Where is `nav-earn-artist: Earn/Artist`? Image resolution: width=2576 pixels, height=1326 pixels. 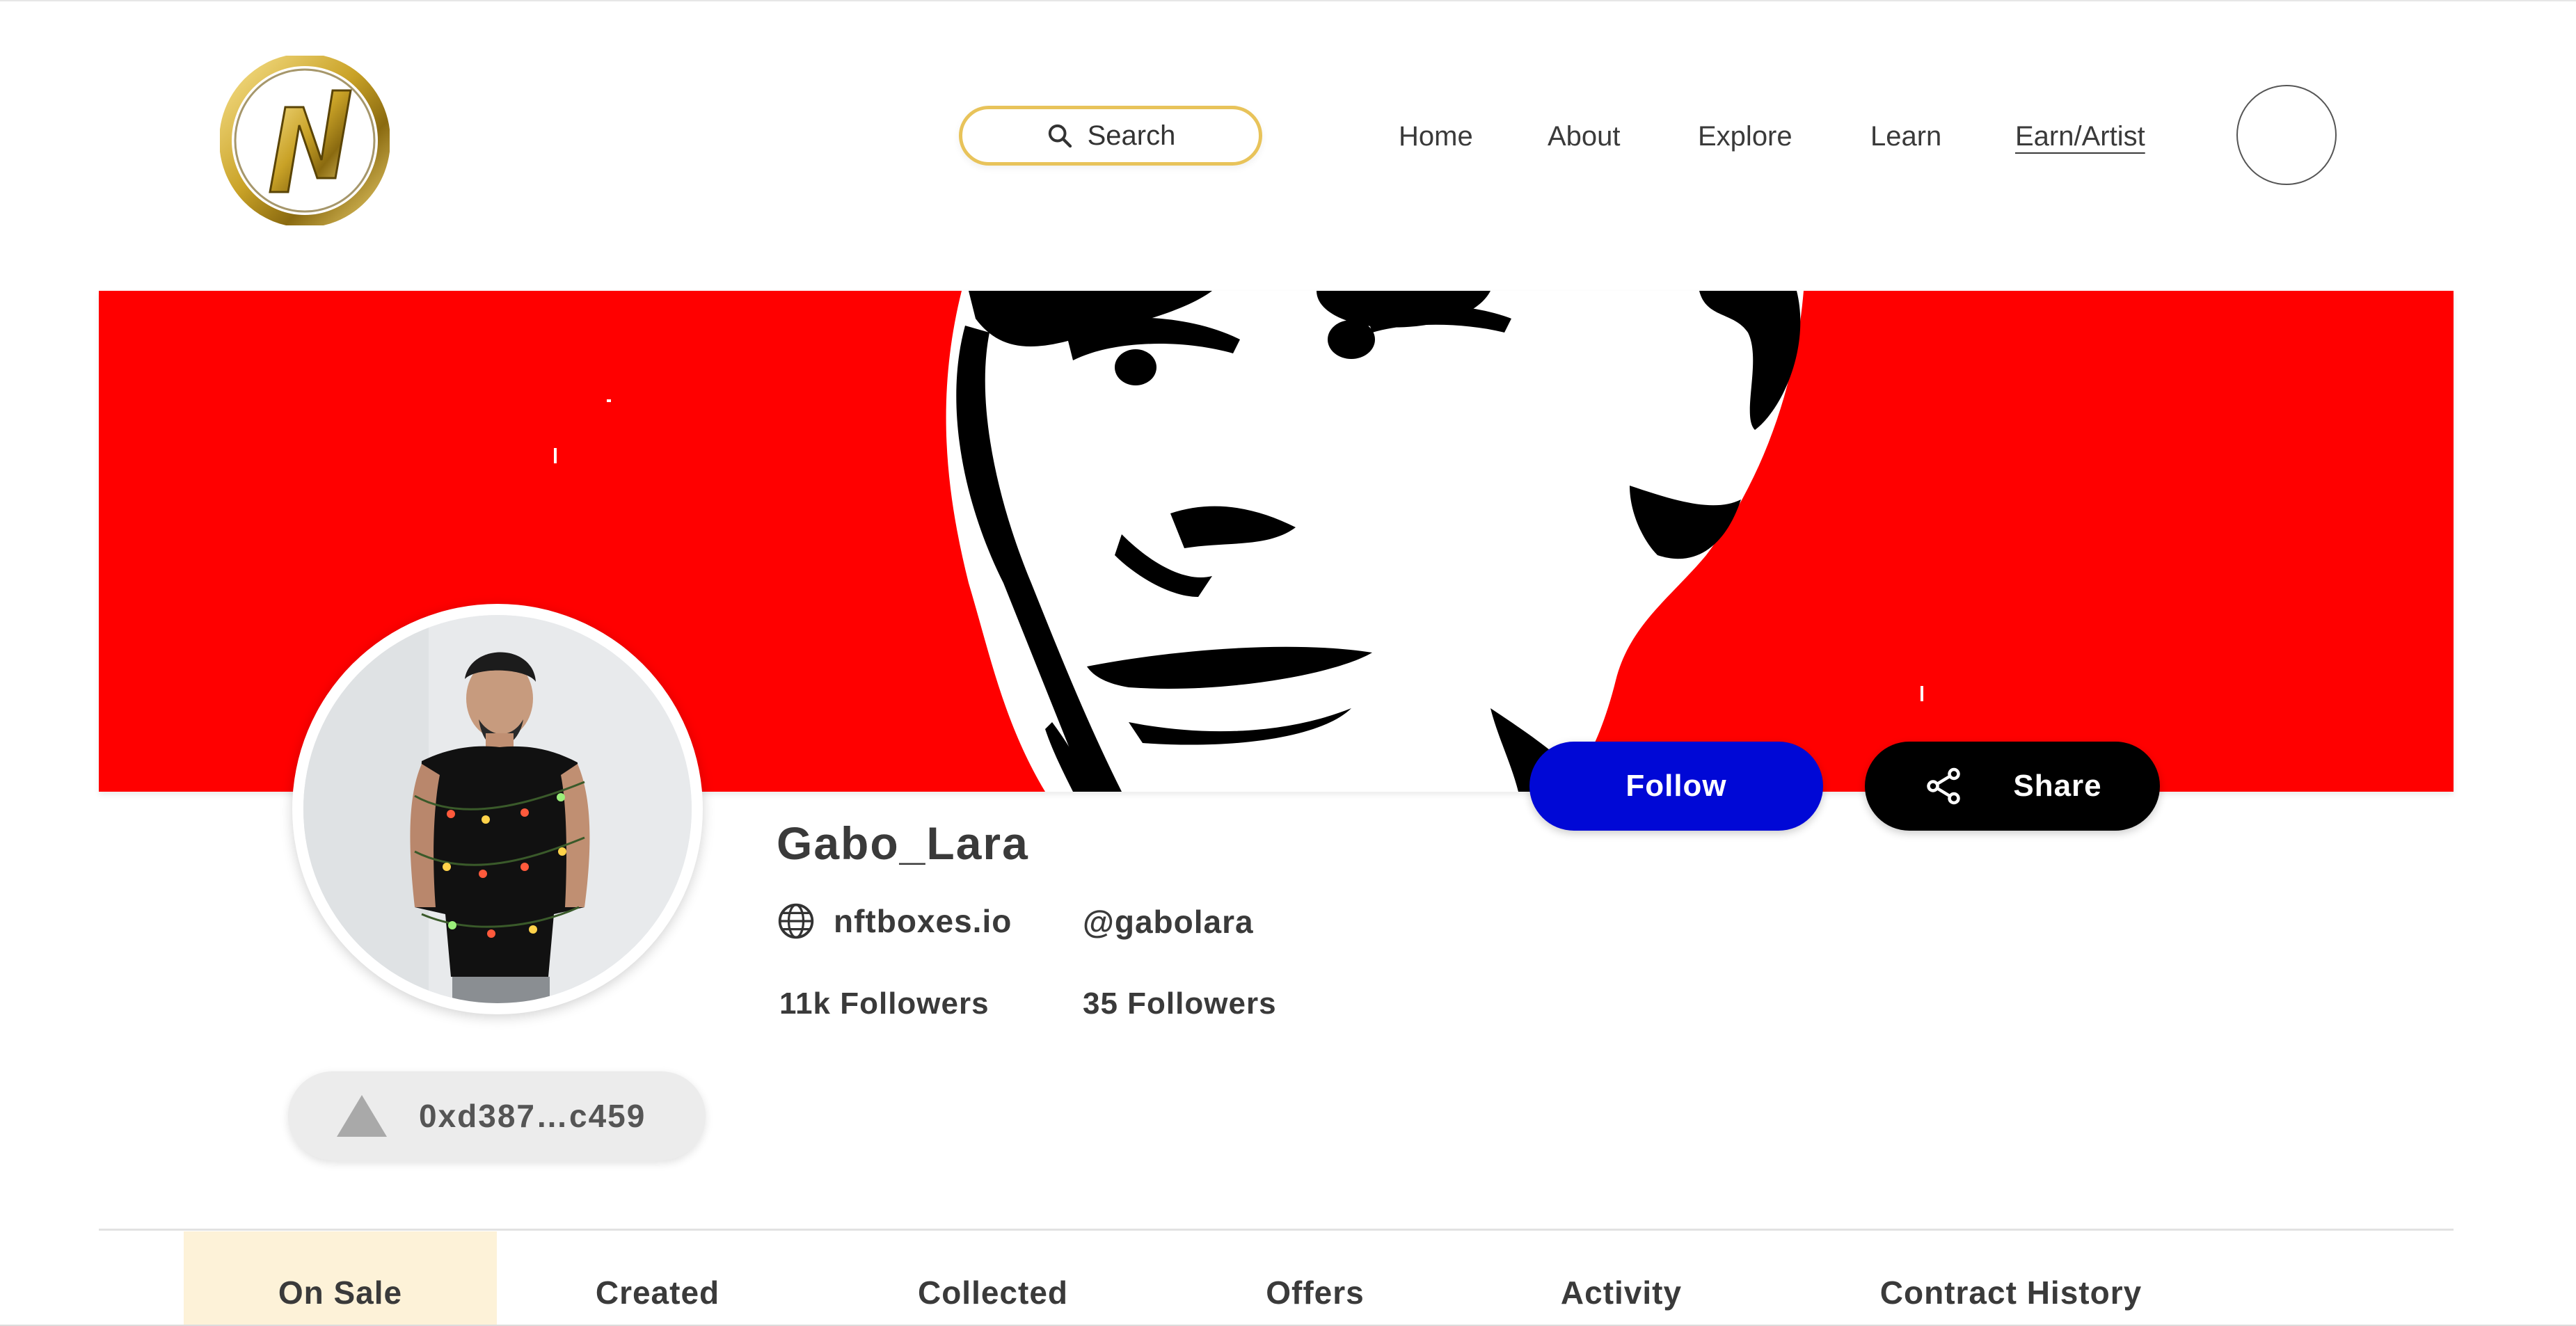
nav-earn-artist: Earn/Artist is located at coordinates (2080, 136).